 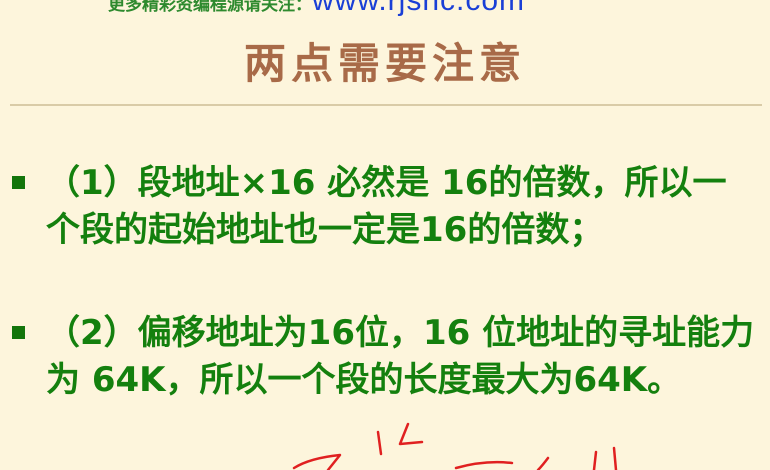 I want to click on watermark: 更多精彩资编程源请关注：www.rjsnc.com, so click(x=317, y=8).